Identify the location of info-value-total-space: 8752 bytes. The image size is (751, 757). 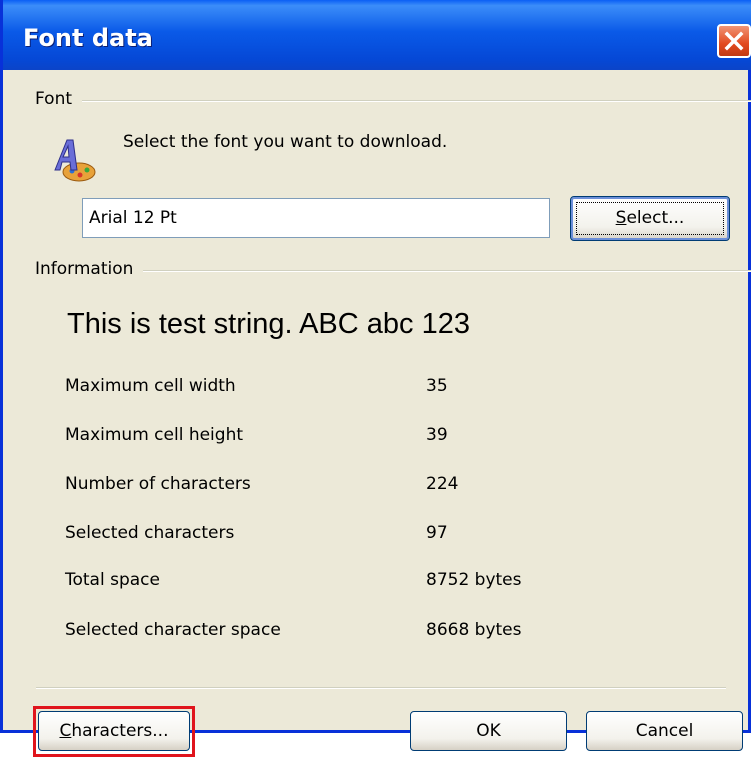
(474, 580).